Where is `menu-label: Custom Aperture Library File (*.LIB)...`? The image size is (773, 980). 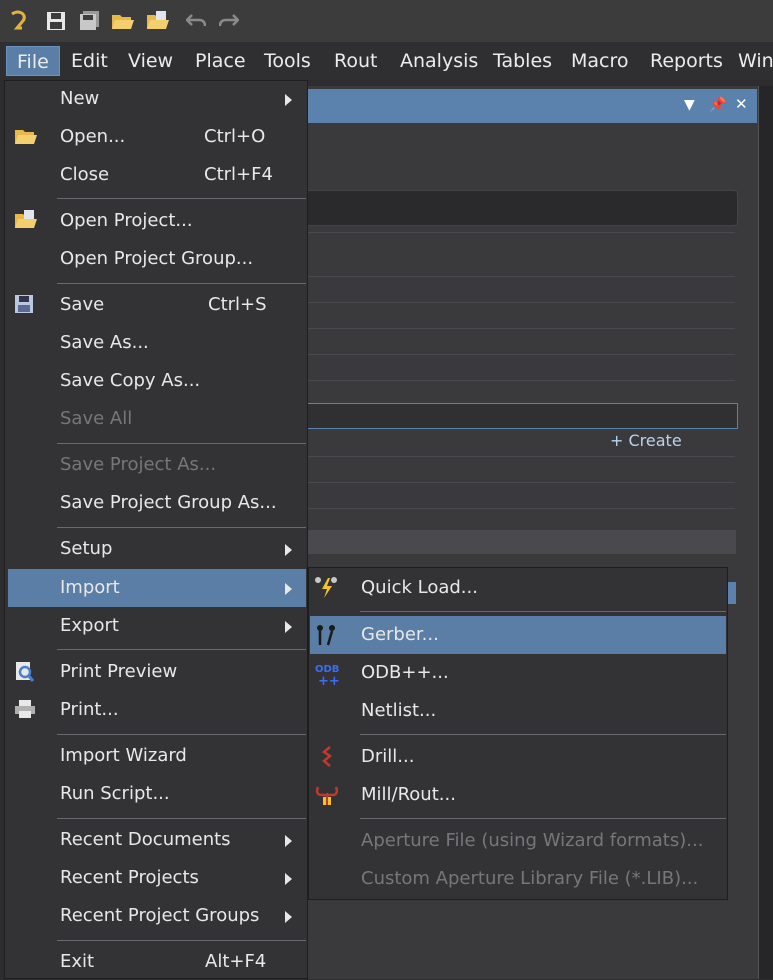 menu-label: Custom Aperture Library File (*.LIB)... is located at coordinates (530, 878).